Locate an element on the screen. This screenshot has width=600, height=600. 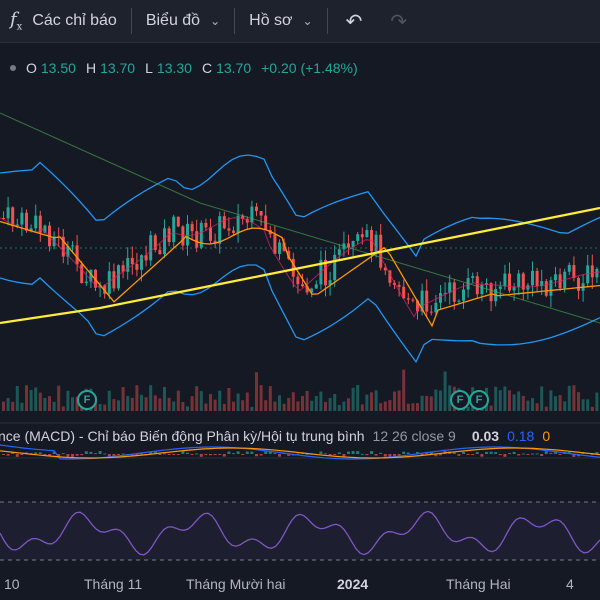
profile-menu-label: Hồ sơ is located at coordinates (271, 20).